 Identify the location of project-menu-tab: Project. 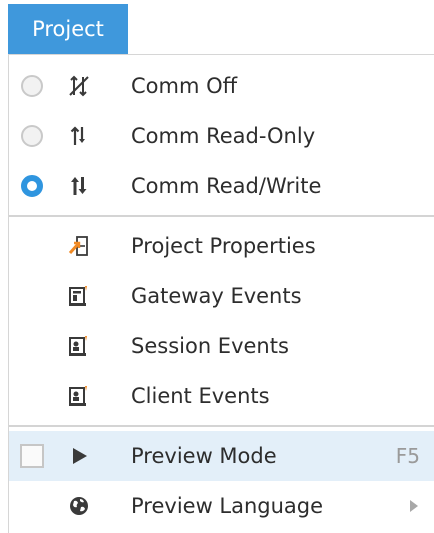
(68, 29).